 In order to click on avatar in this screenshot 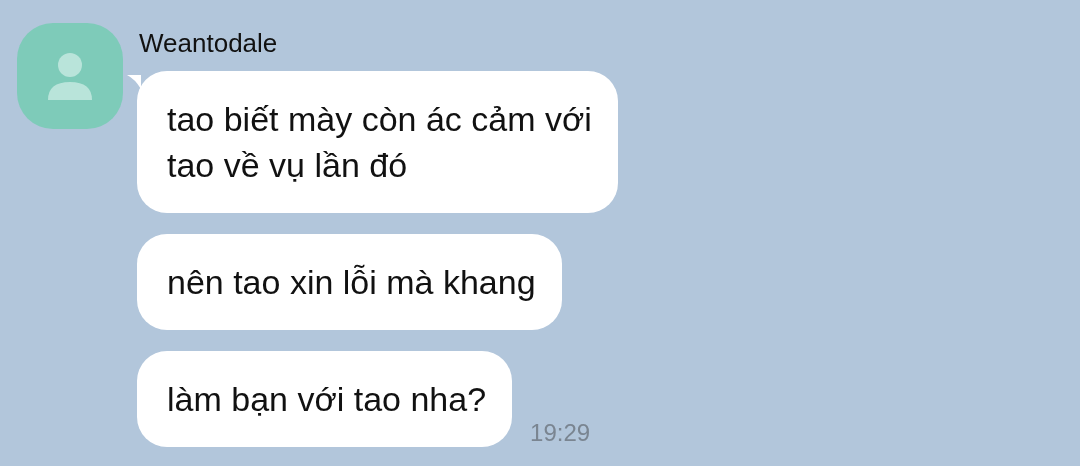, I will do `click(70, 76)`.